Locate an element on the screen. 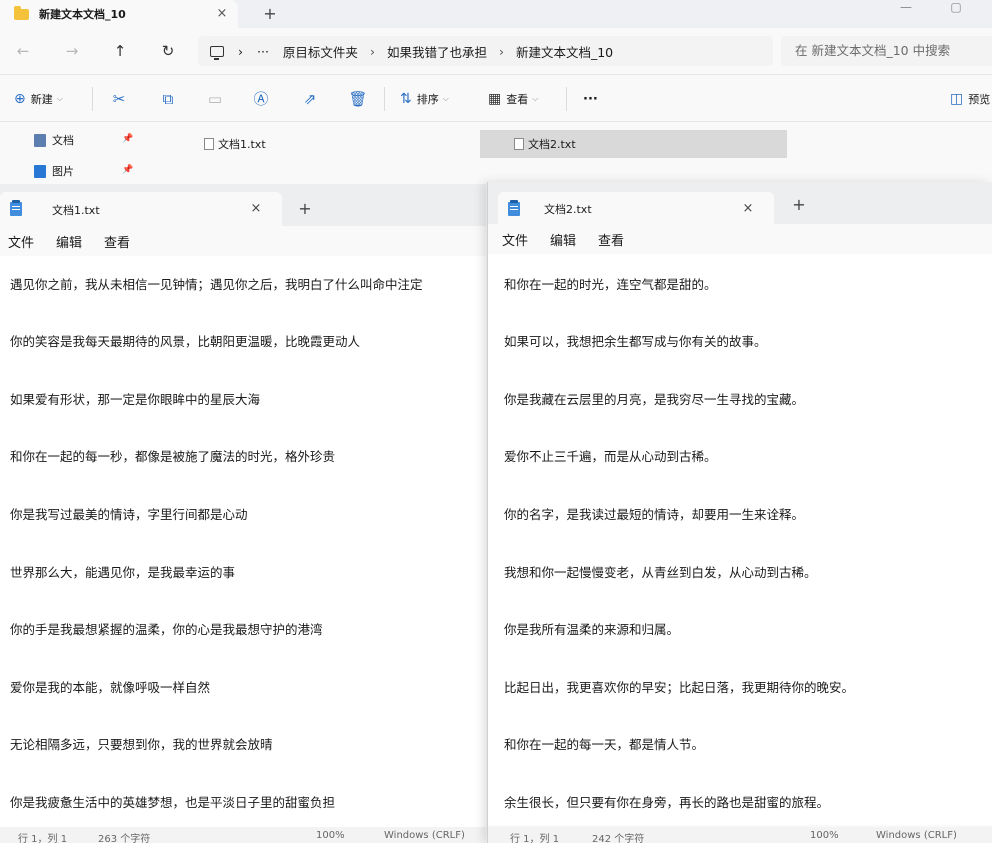 Image resolution: width=992 pixels, height=843 pixels. address-bar: › ··· 原目标文件夹 › 如果我错了也承担 › 新建文本文档_10 is located at coordinates (485, 51).